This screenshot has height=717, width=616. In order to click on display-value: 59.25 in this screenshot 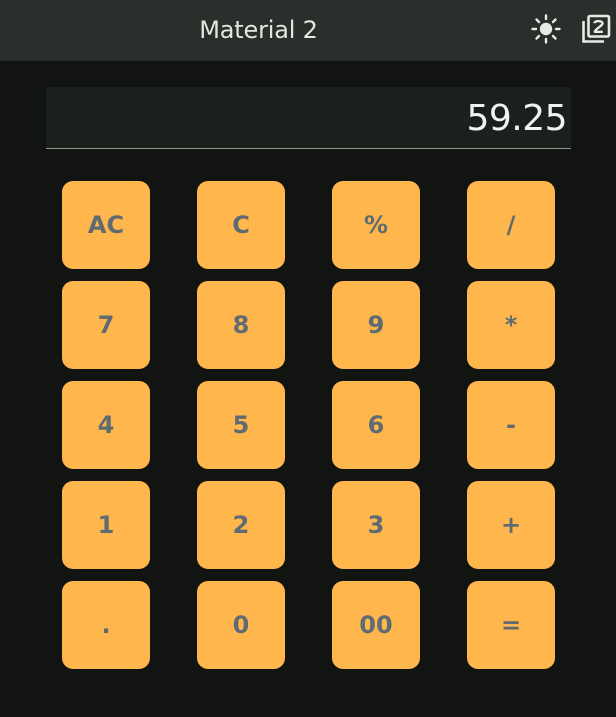, I will do `click(516, 118)`.